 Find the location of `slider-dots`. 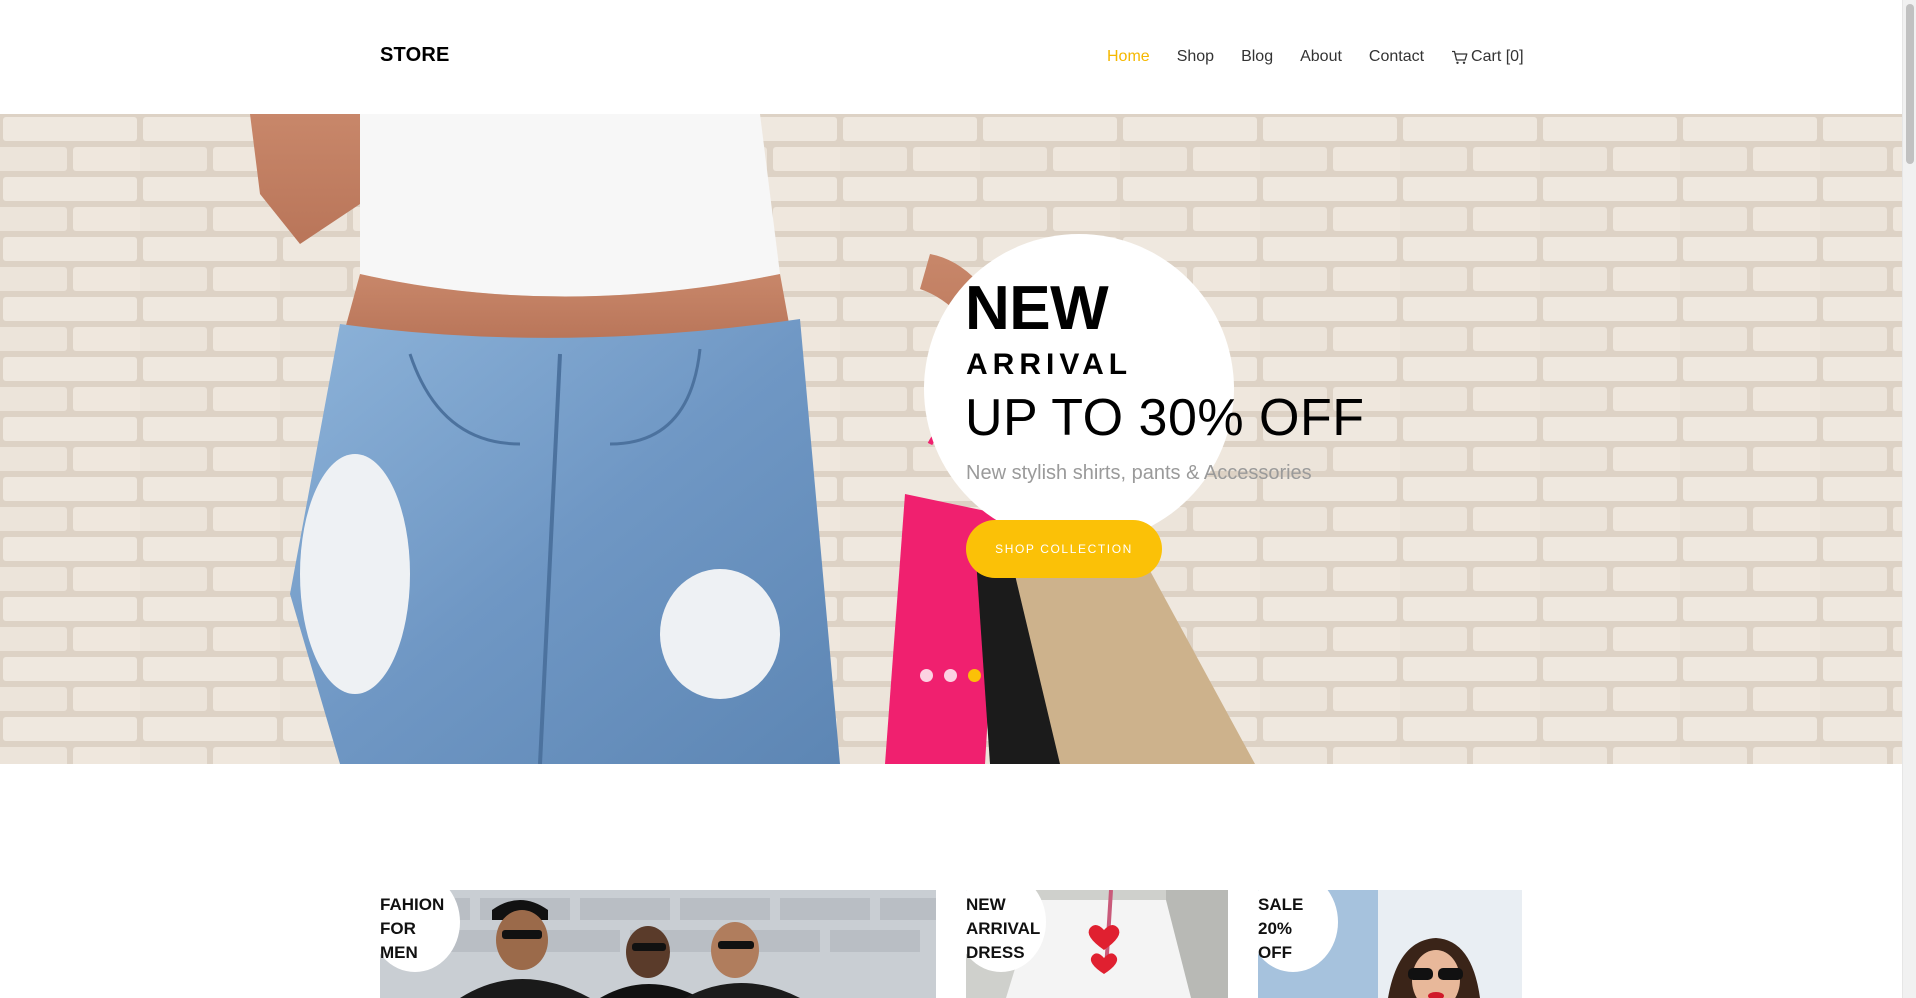

slider-dots is located at coordinates (956, 675).